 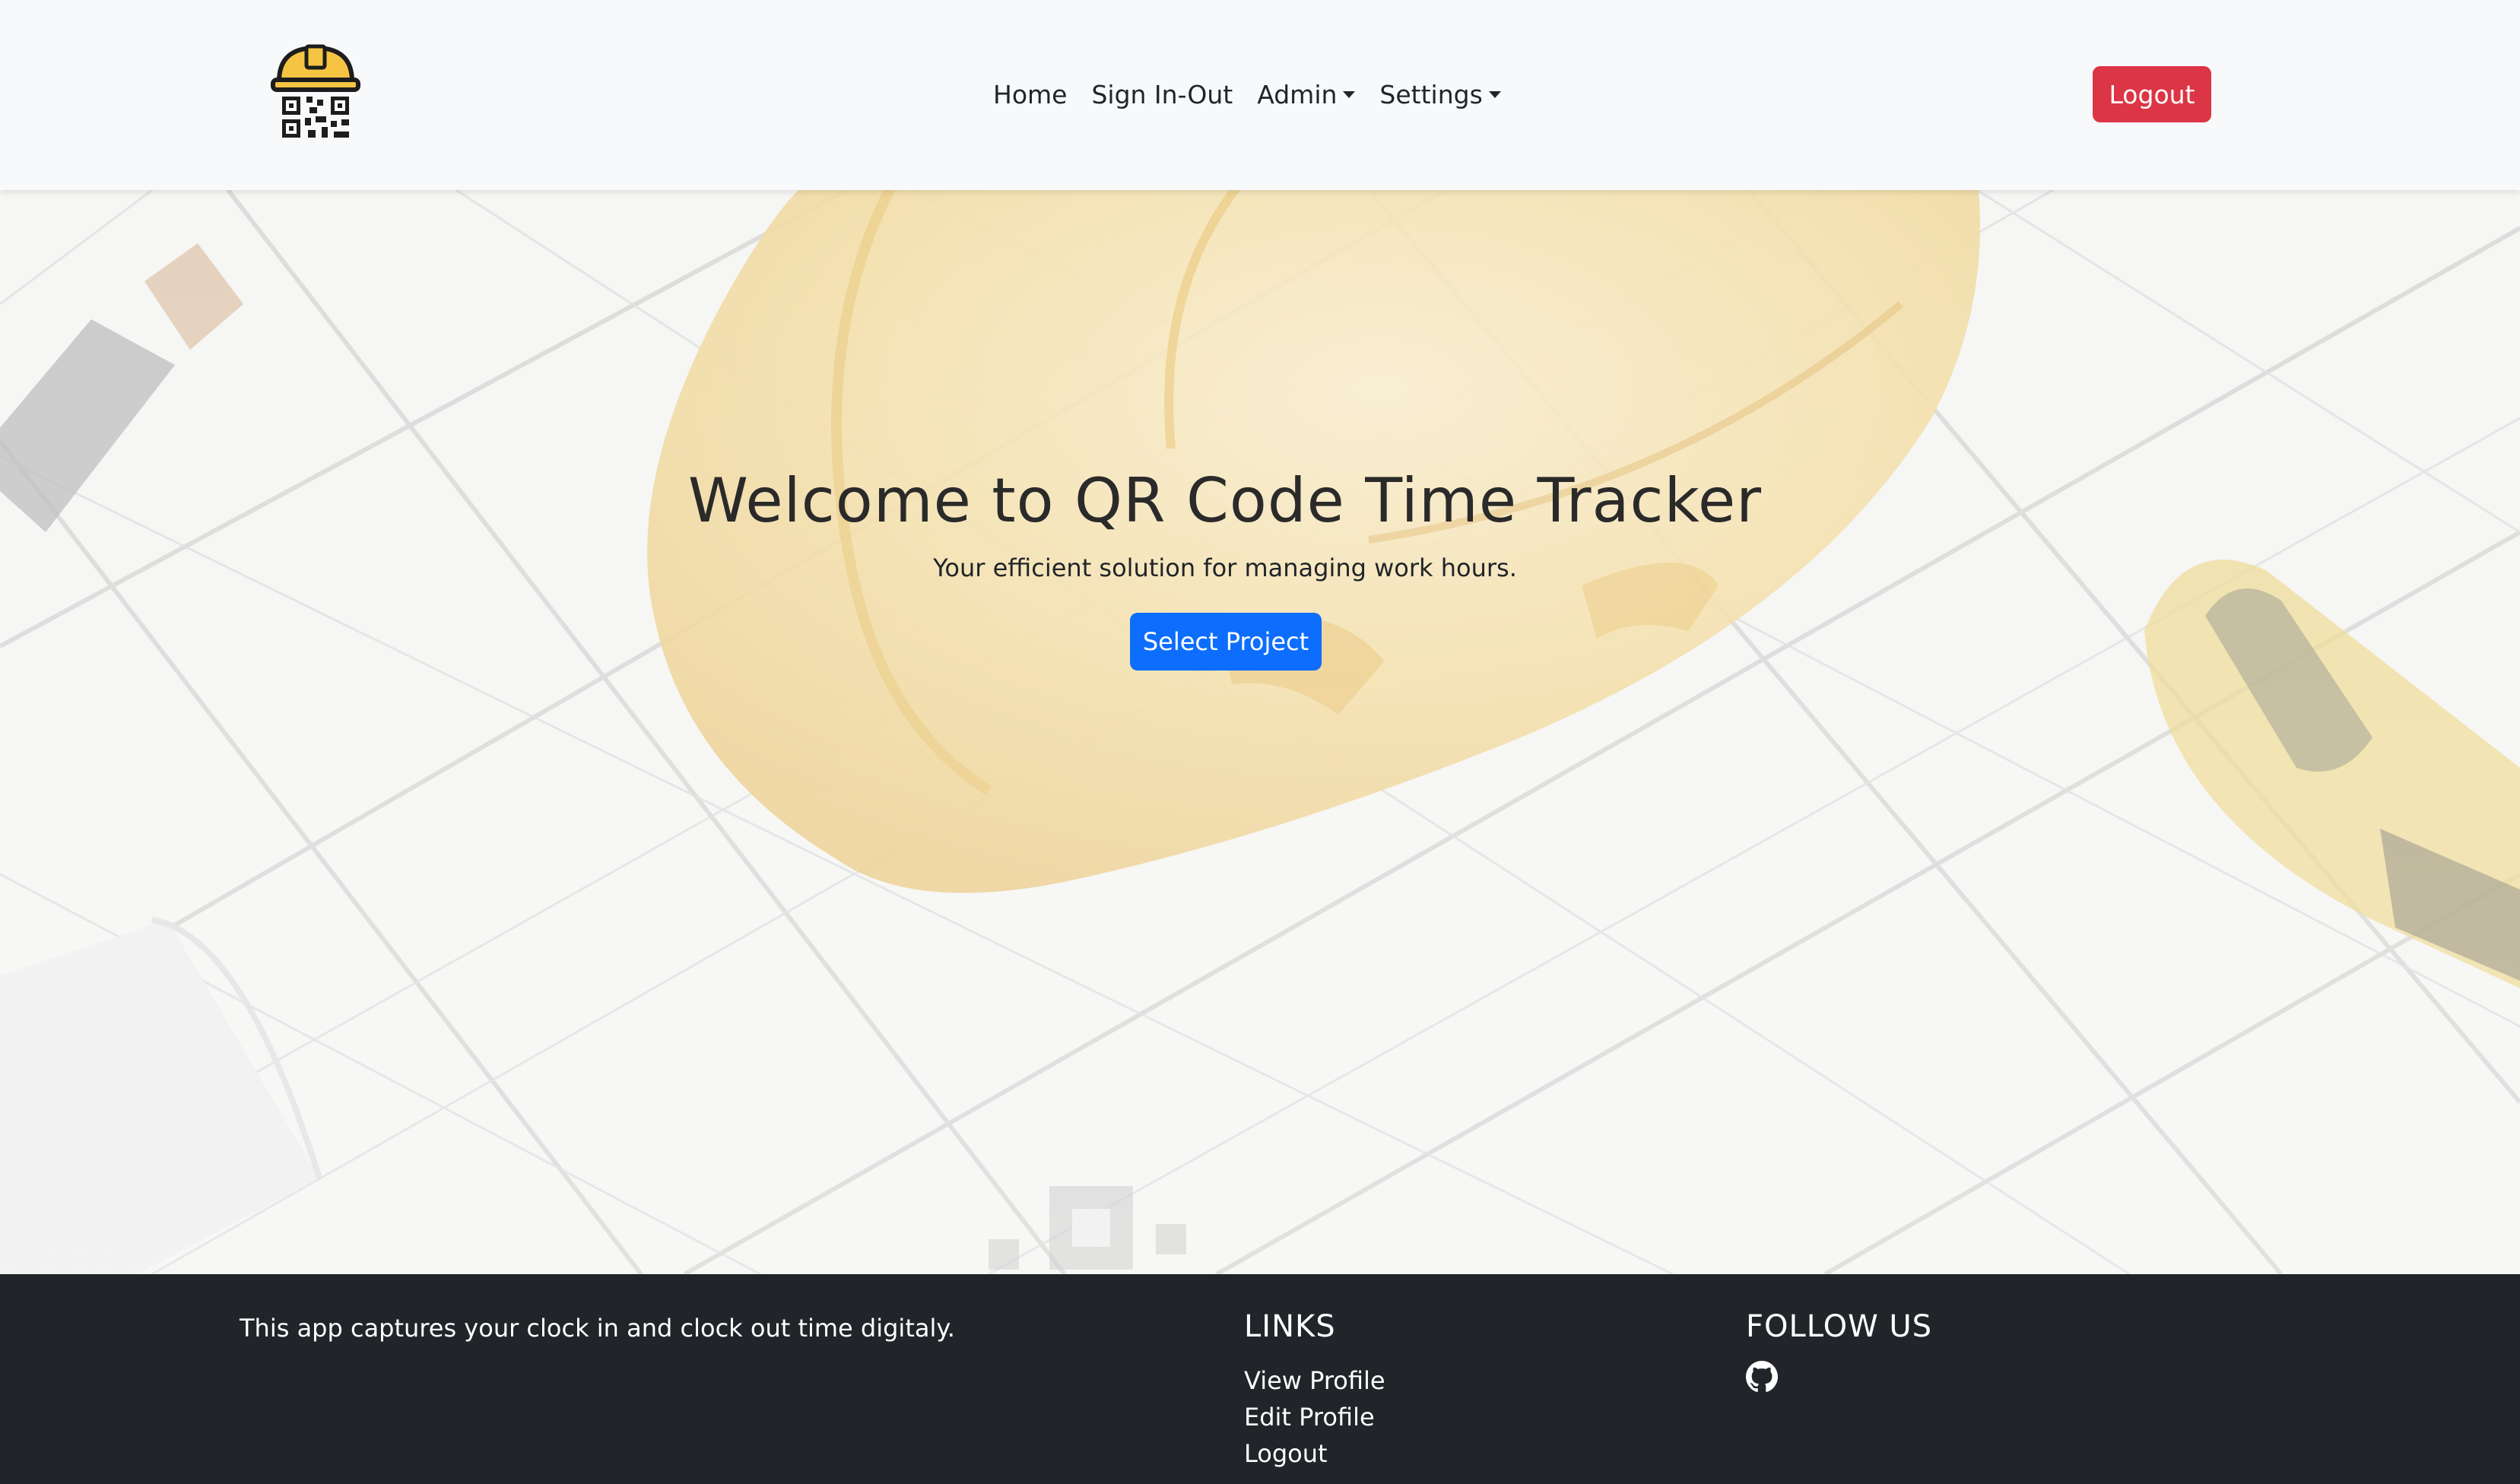 I want to click on nav-admin-dropdown: Admin, so click(x=1306, y=94).